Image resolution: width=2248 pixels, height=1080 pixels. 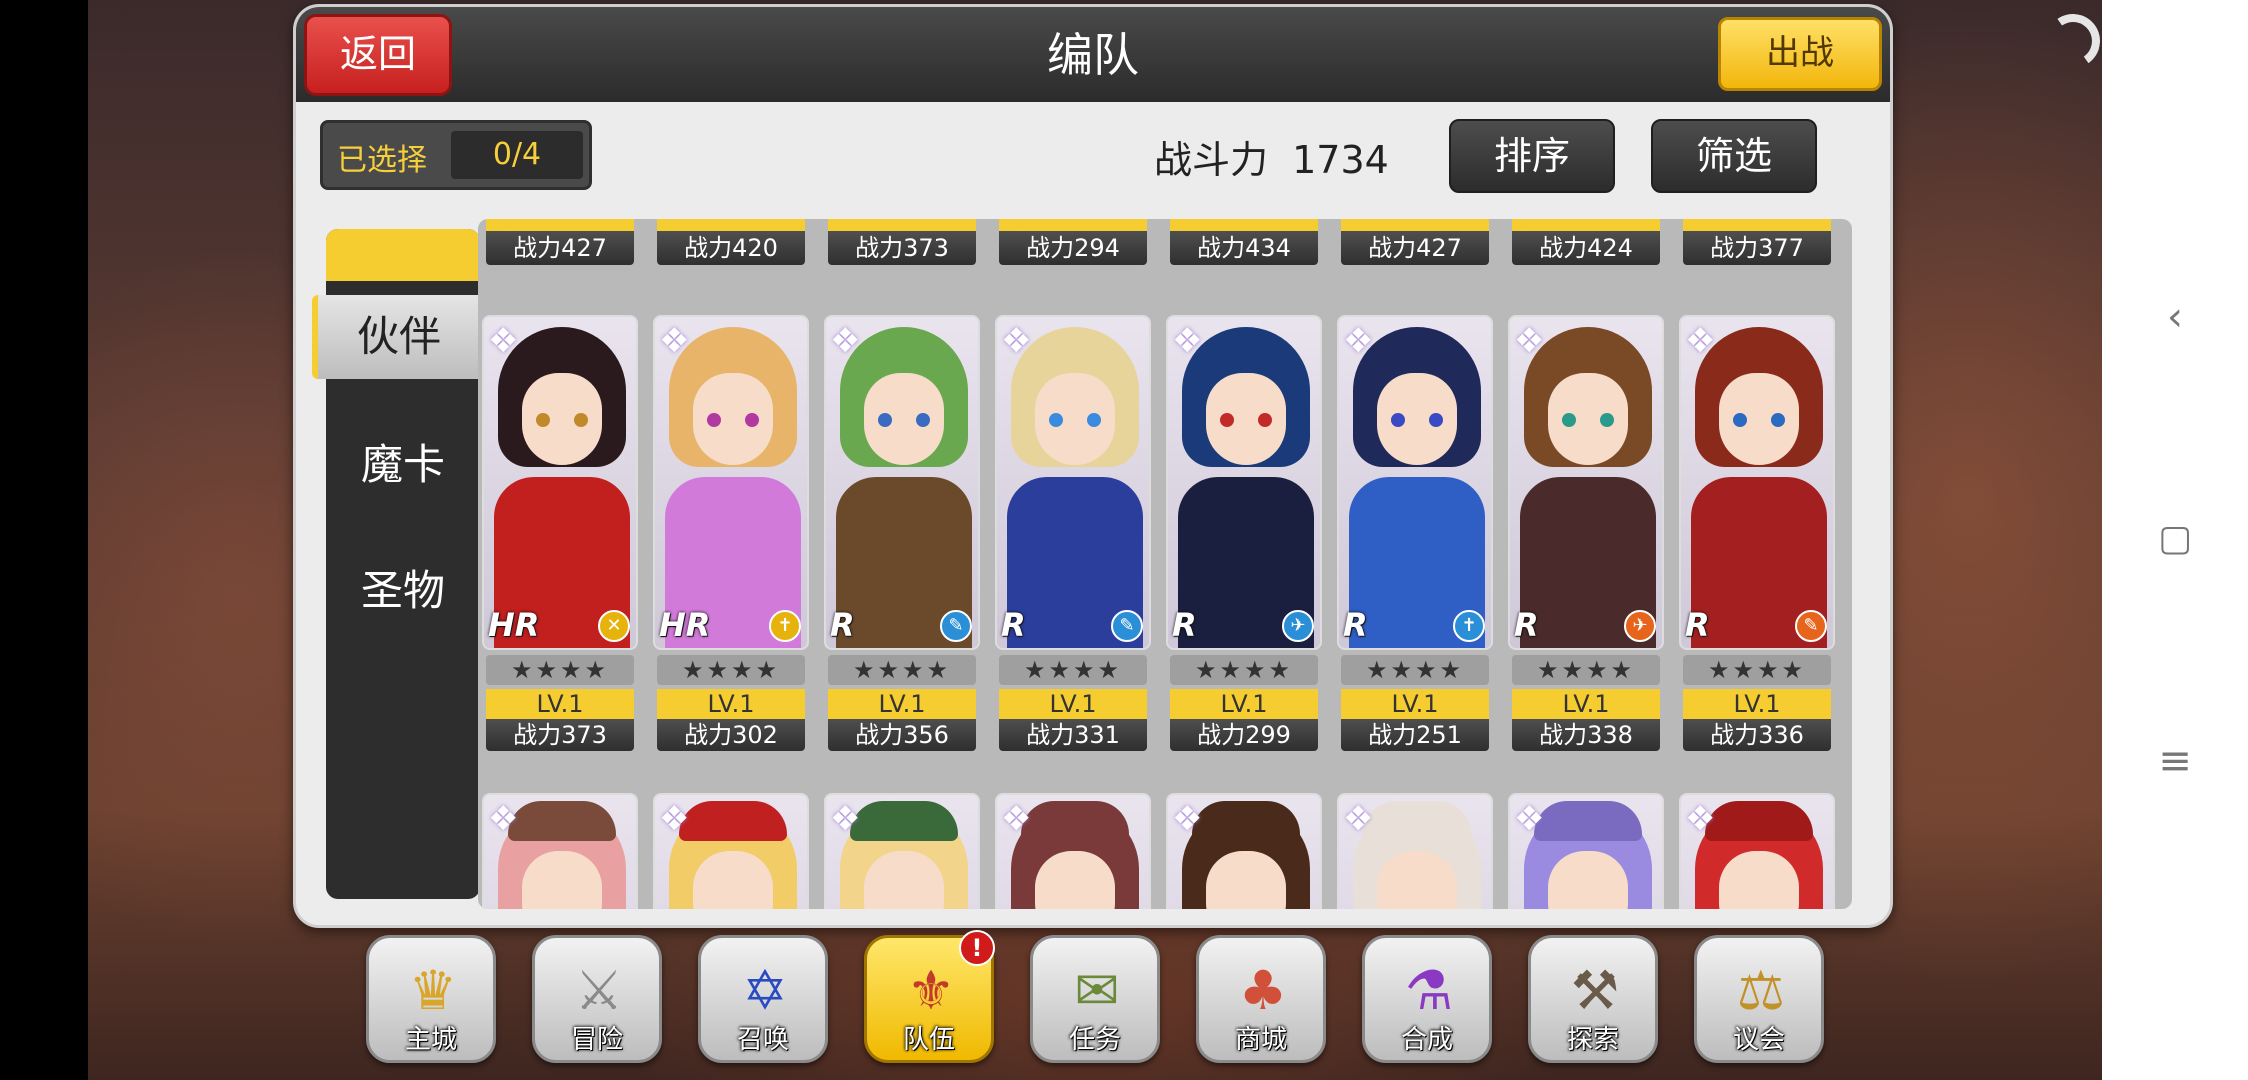 What do you see at coordinates (2175, 539) in the screenshot?
I see `nav-home-icon: ▢` at bounding box center [2175, 539].